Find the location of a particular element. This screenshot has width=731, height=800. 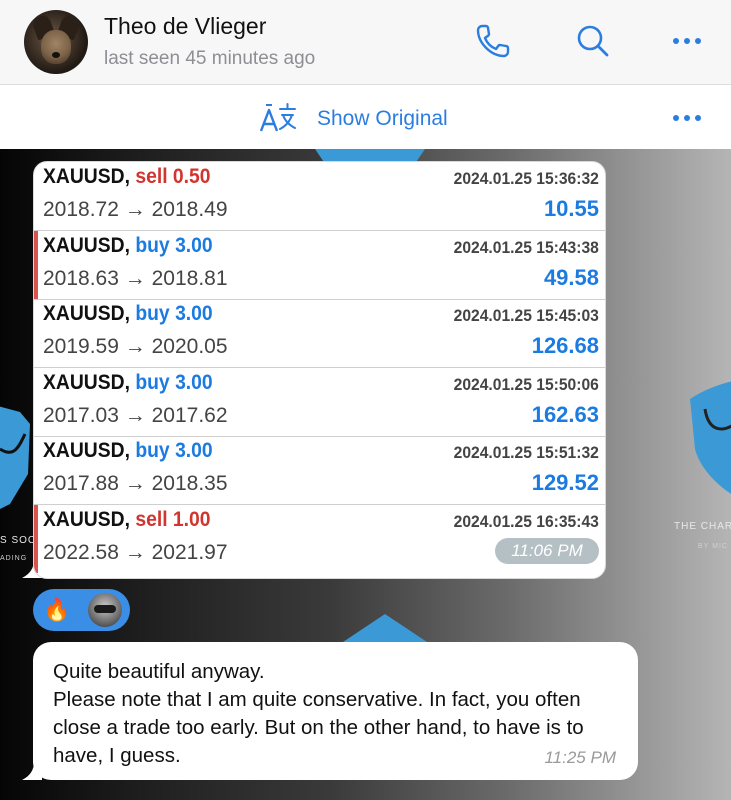

trade-symbol: XAUUSD, sell 1.00 is located at coordinates (127, 520).